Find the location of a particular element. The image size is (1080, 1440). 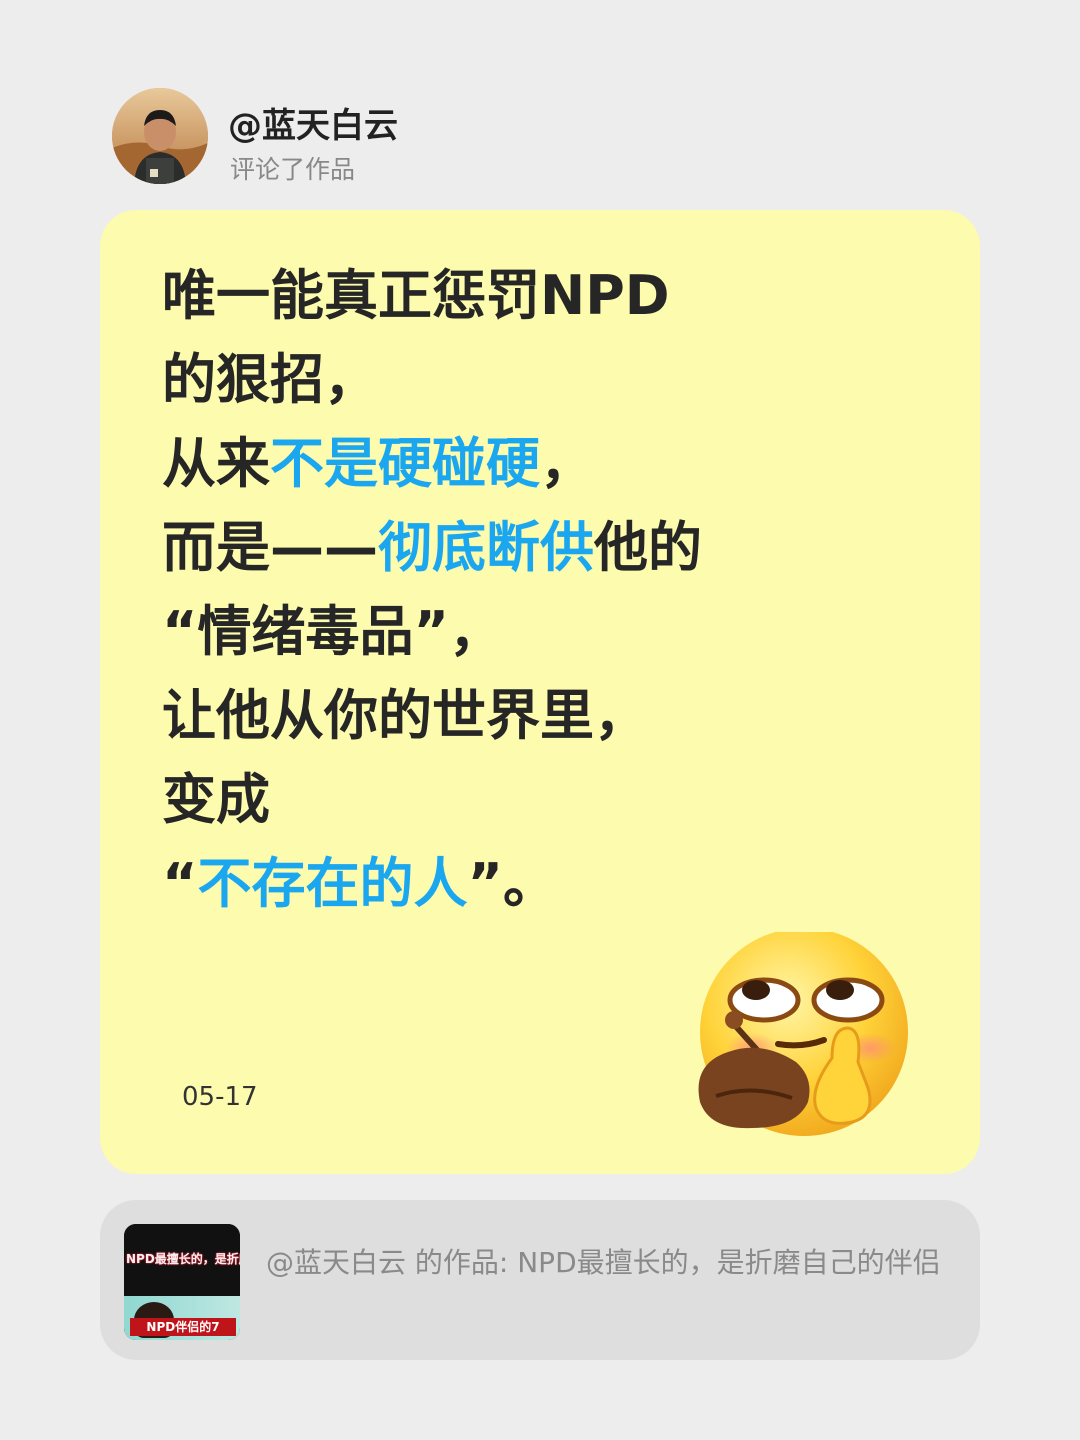

comment-line: “不存在的人”。 is located at coordinates (542, 884).